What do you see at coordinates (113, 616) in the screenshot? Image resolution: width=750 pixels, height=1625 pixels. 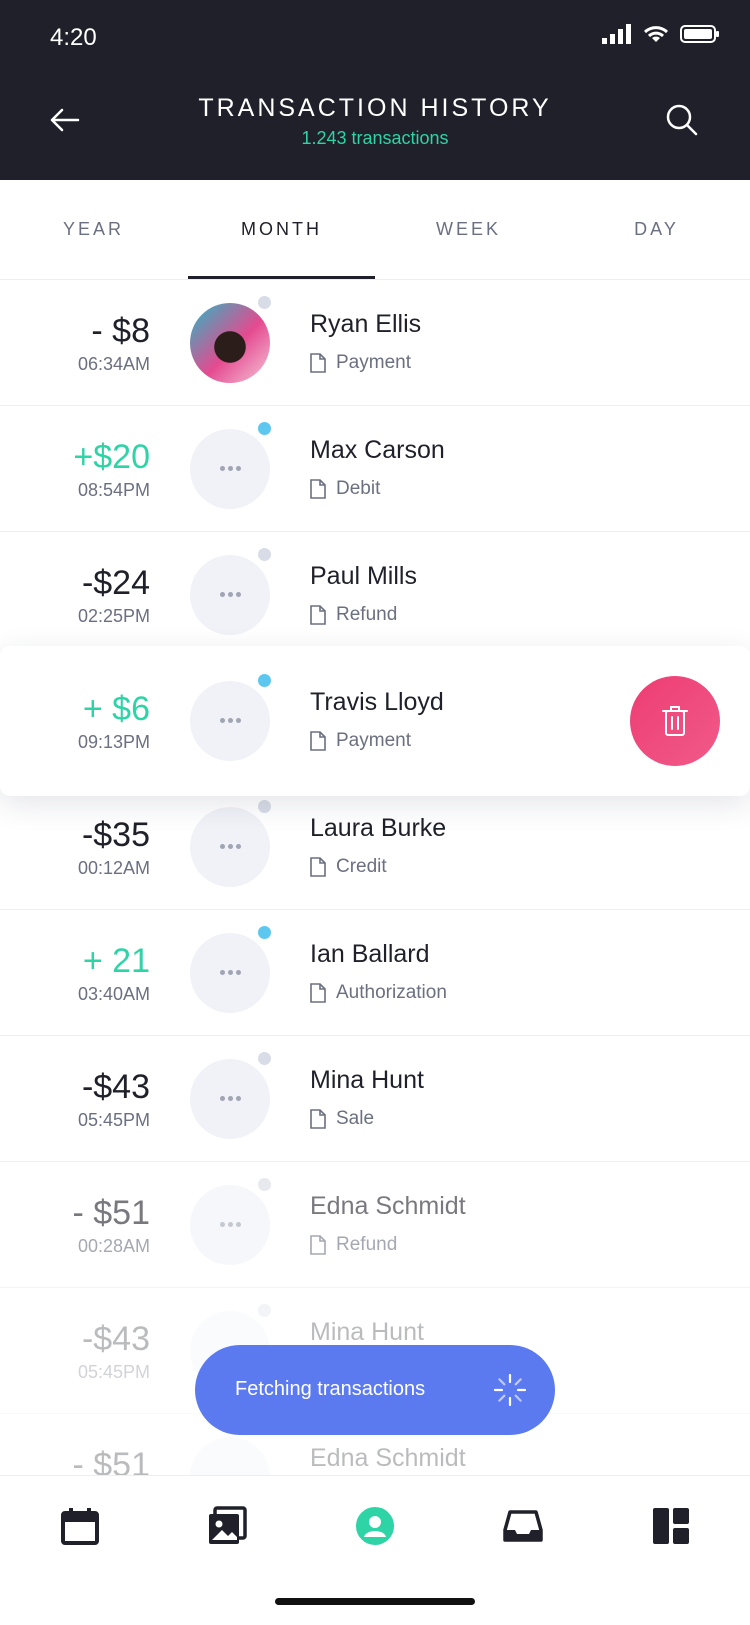 I see `transaction-time: 02:25PM` at bounding box center [113, 616].